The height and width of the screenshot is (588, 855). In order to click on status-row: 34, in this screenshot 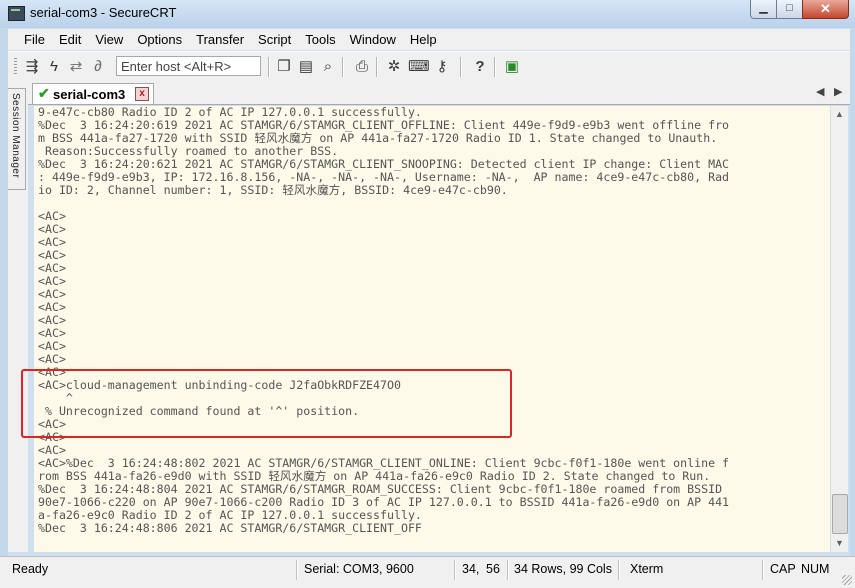, I will do `click(471, 569)`.